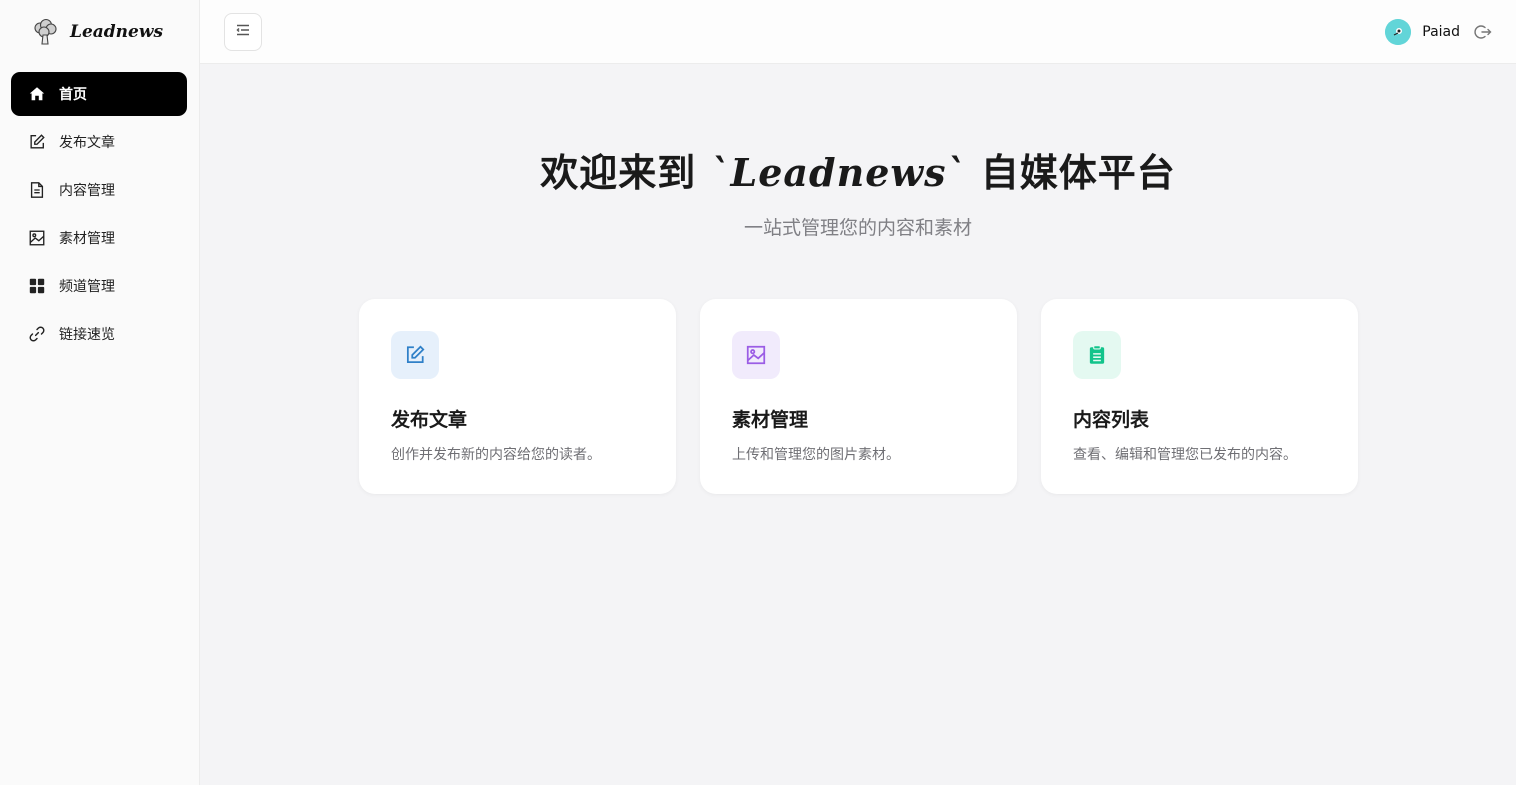  Describe the element at coordinates (87, 239) in the screenshot. I see `sidebar-item-label: 素材管理` at that location.